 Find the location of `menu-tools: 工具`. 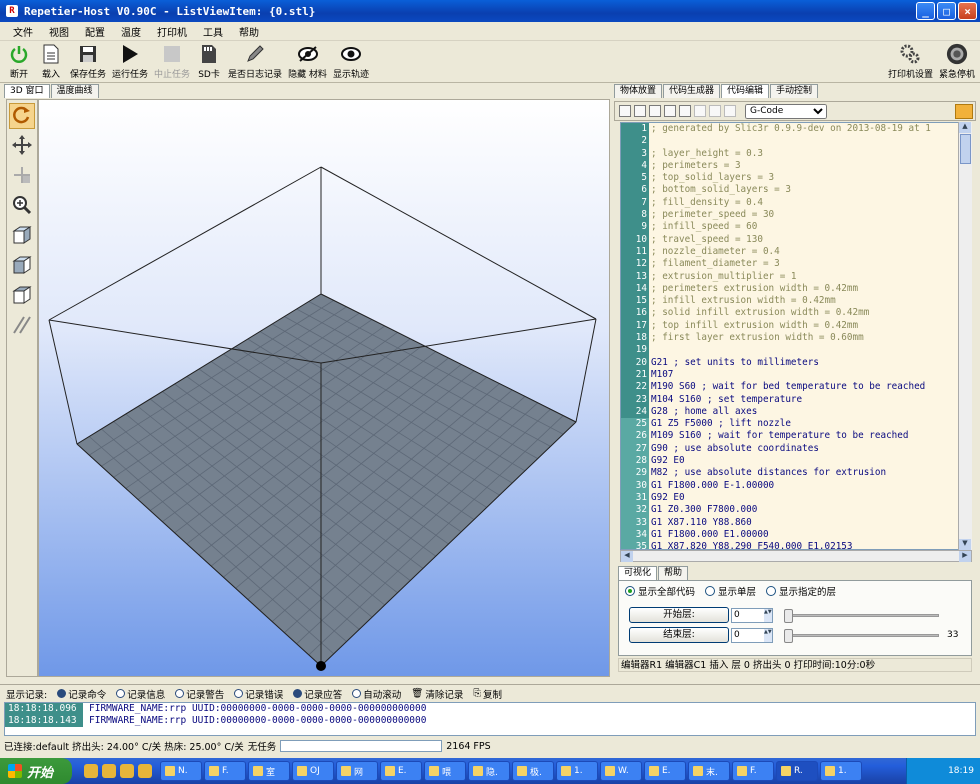

menu-tools: 工具 is located at coordinates (213, 31).